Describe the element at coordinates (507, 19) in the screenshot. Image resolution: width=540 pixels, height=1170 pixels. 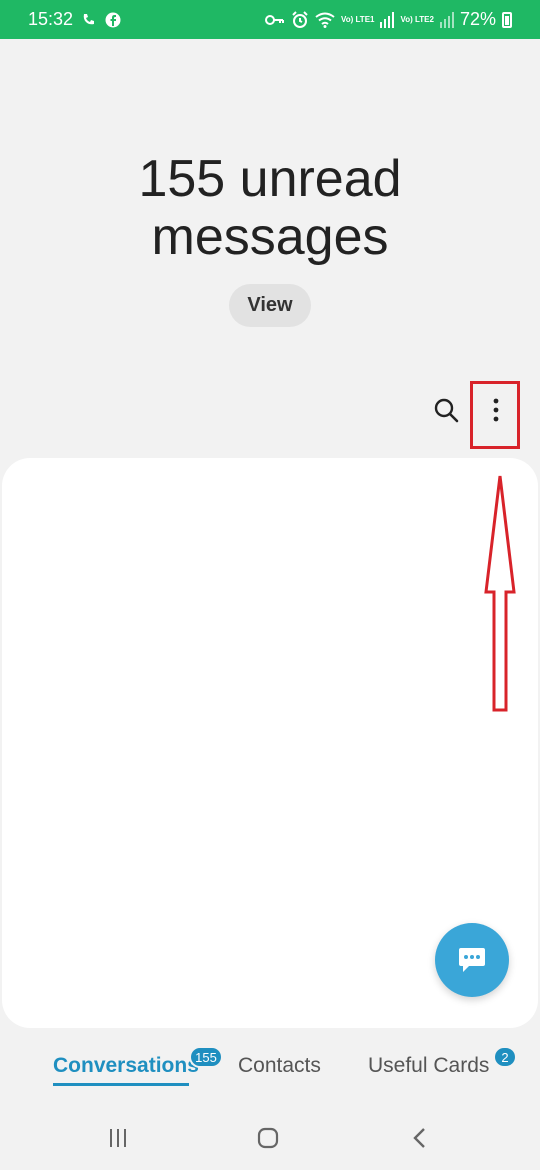
I see `battery-icon` at that location.